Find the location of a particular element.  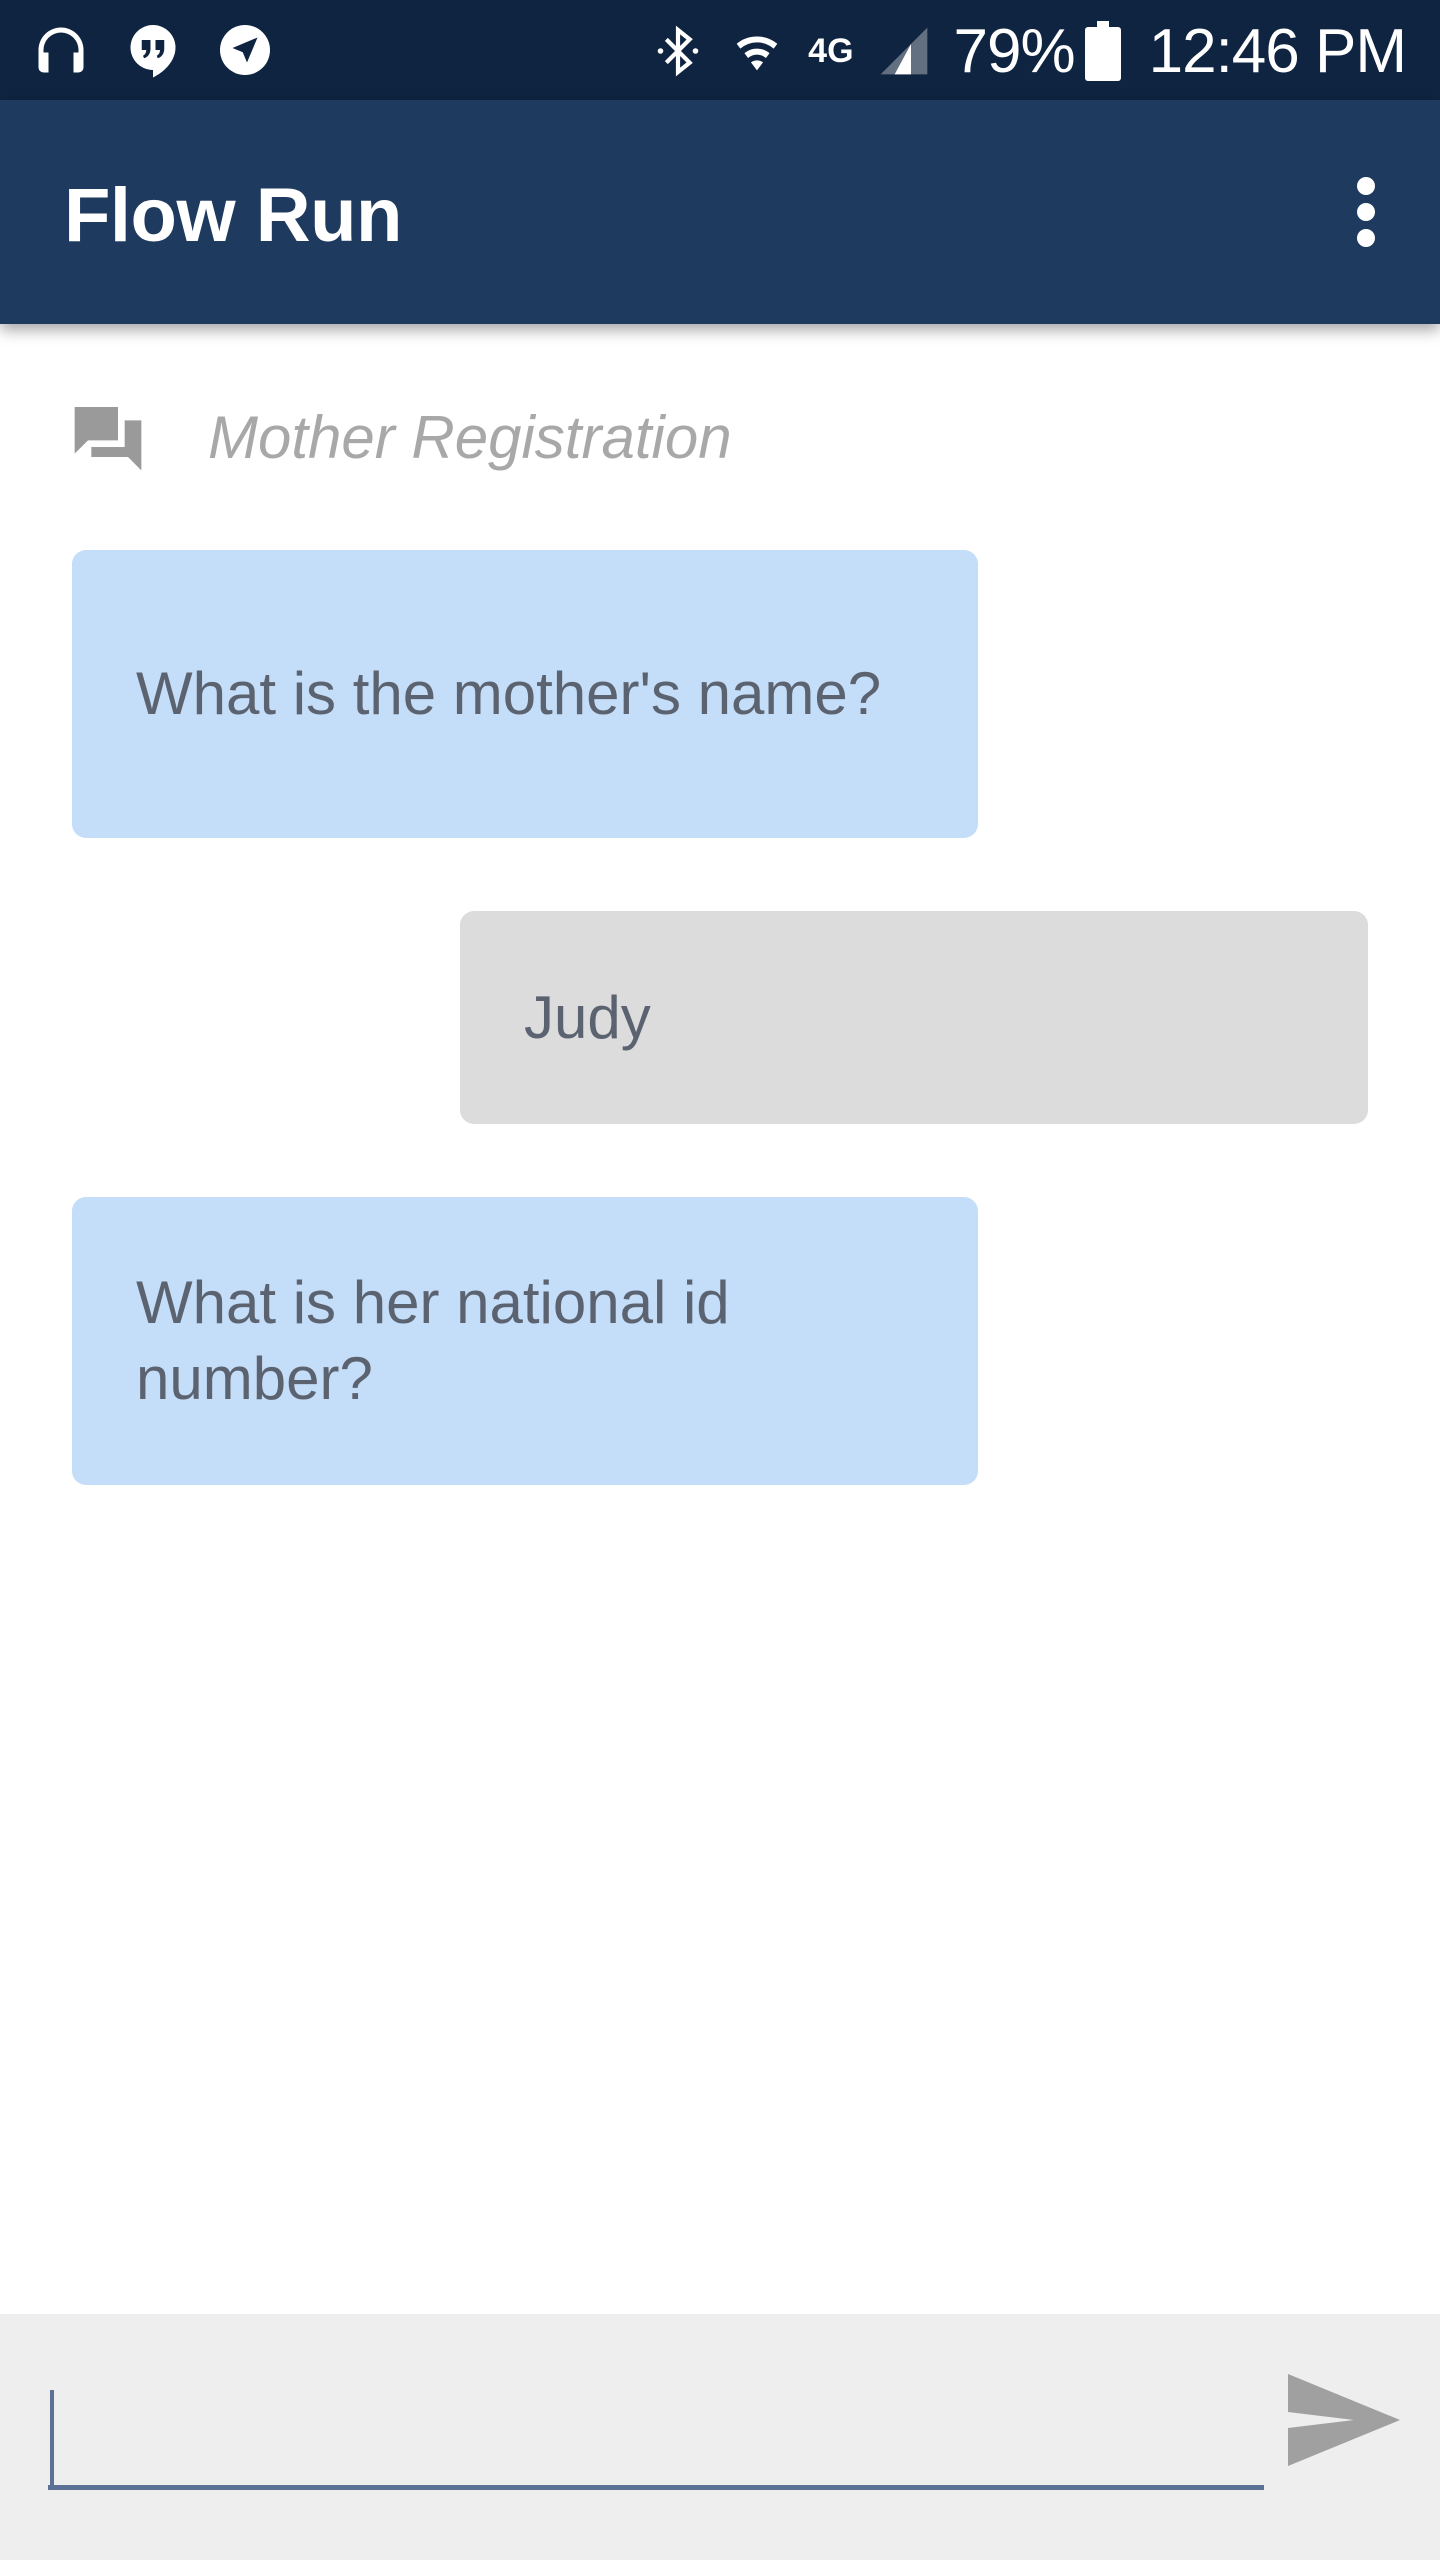

status-bar: 4G 79% 12:46 PM is located at coordinates (720, 50).